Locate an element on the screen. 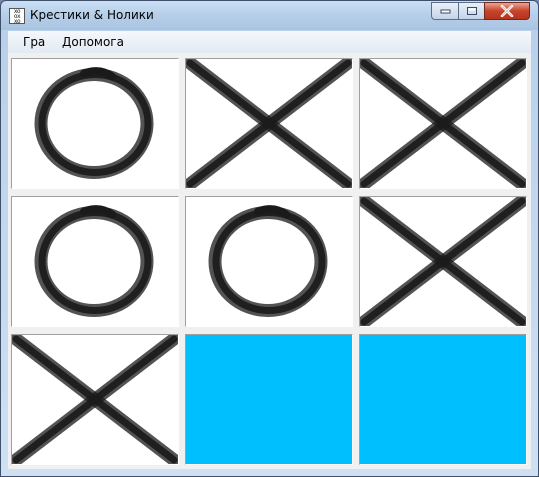 The image size is (539, 477). minimize-button is located at coordinates (444, 11).